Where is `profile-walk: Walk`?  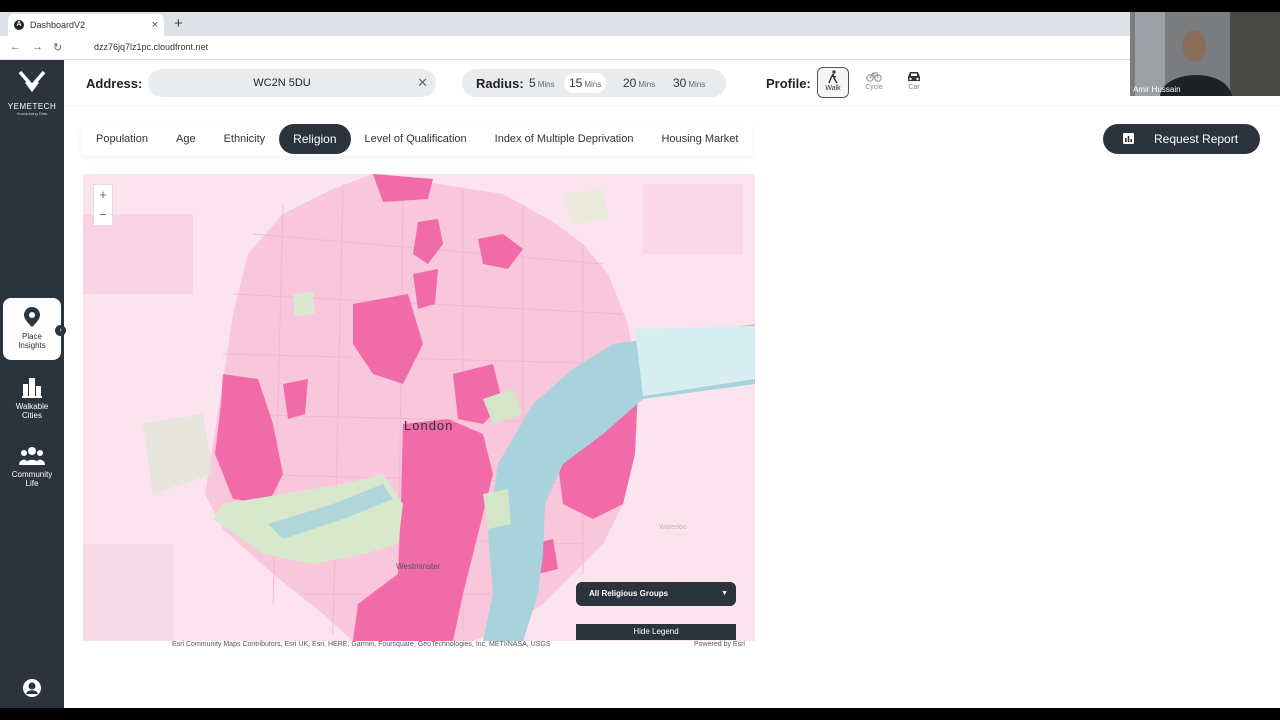
profile-walk: Walk is located at coordinates (833, 82).